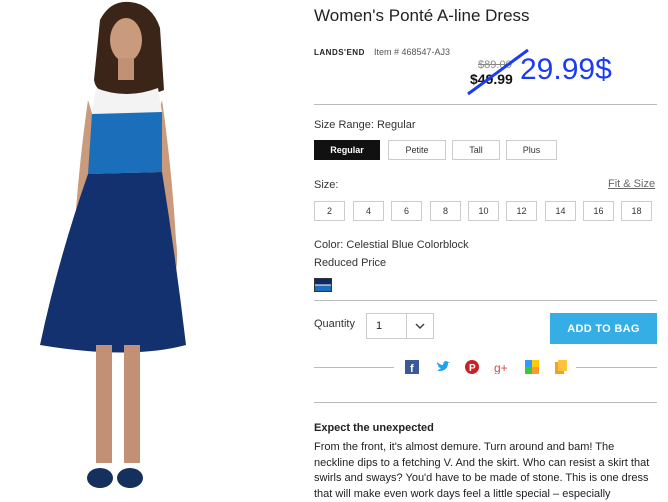  What do you see at coordinates (391, 245) in the screenshot?
I see `color-label: Color: Celestial Blue Colorblock` at bounding box center [391, 245].